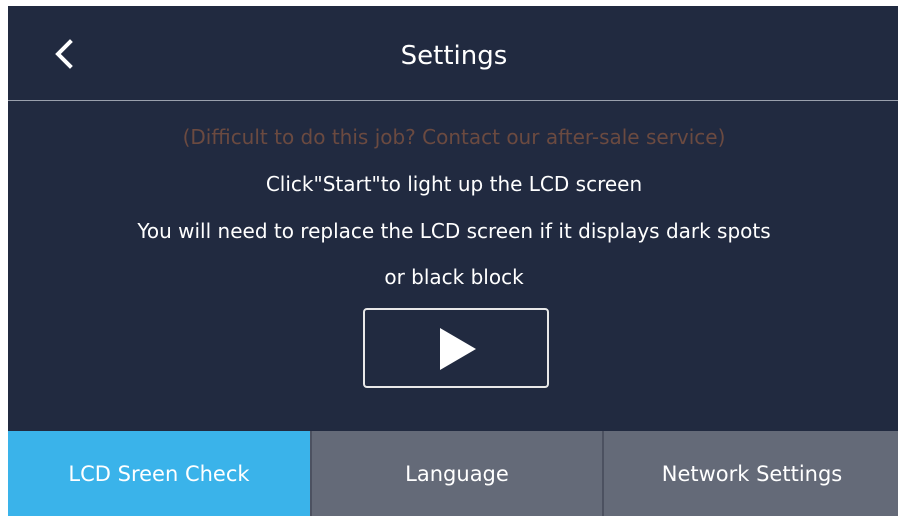 The width and height of the screenshot is (898, 521). Describe the element at coordinates (750, 473) in the screenshot. I see `tab-network-settings: Network Settings` at that location.